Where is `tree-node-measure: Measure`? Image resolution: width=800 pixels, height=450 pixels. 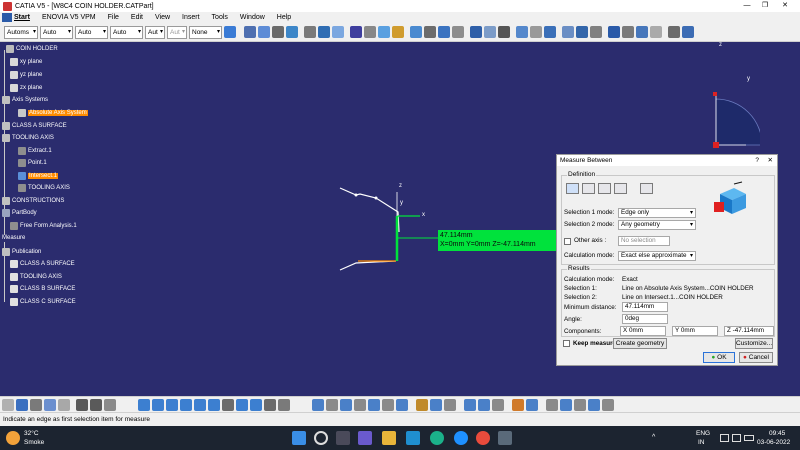
tree-node-measure: Measure is located at coordinates (13, 238).